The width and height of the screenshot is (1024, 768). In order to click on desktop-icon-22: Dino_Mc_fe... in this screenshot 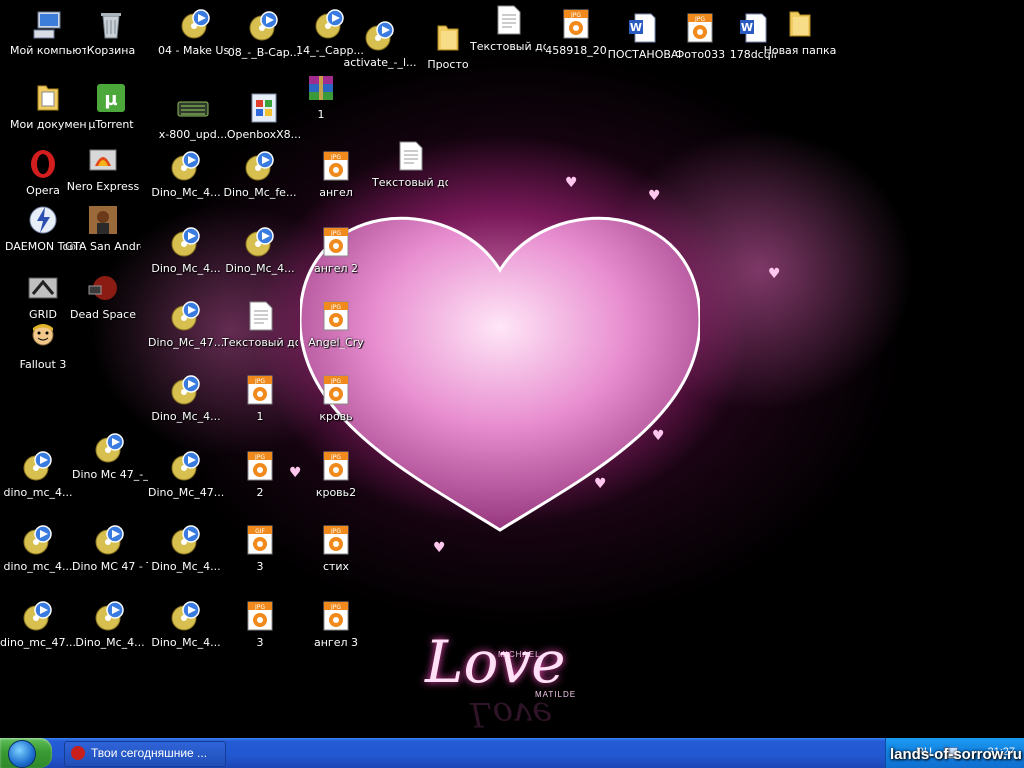, I will do `click(260, 174)`.